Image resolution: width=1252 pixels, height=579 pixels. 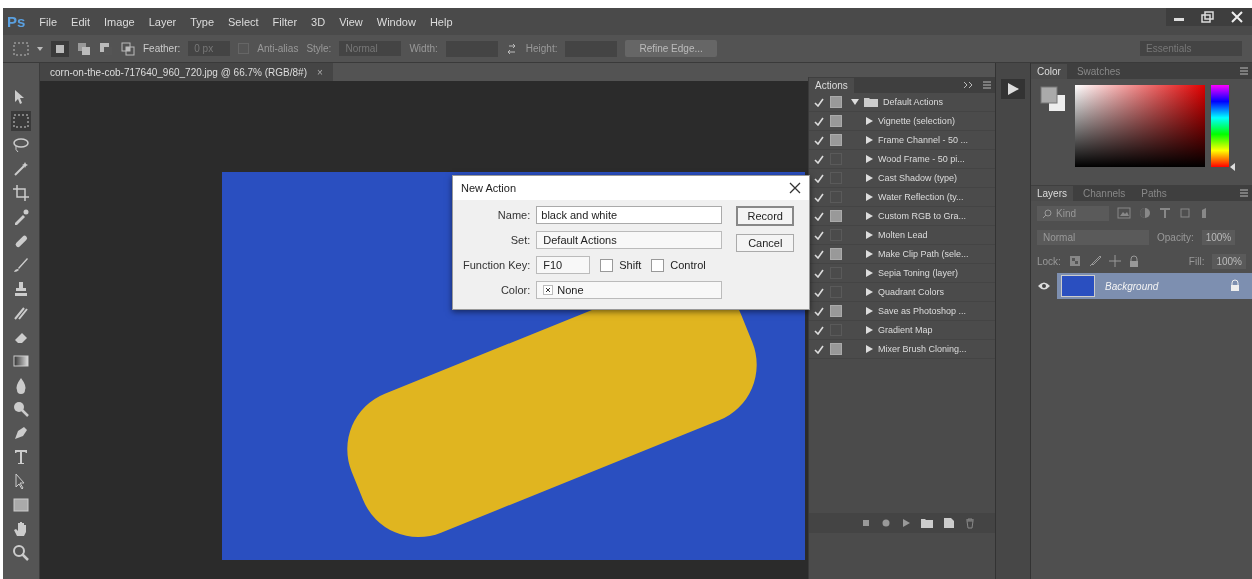 What do you see at coordinates (629, 240) in the screenshot?
I see `set-dropdown: Default Actions` at bounding box center [629, 240].